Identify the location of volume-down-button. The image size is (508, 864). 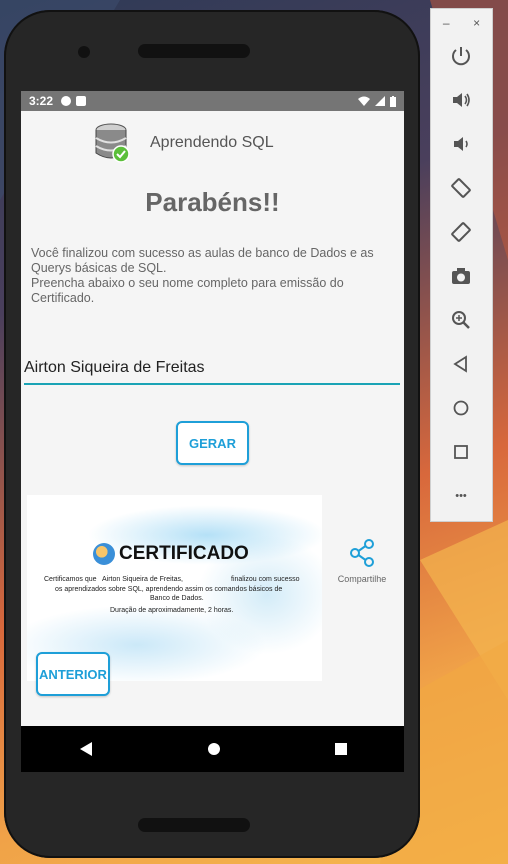
(461, 144).